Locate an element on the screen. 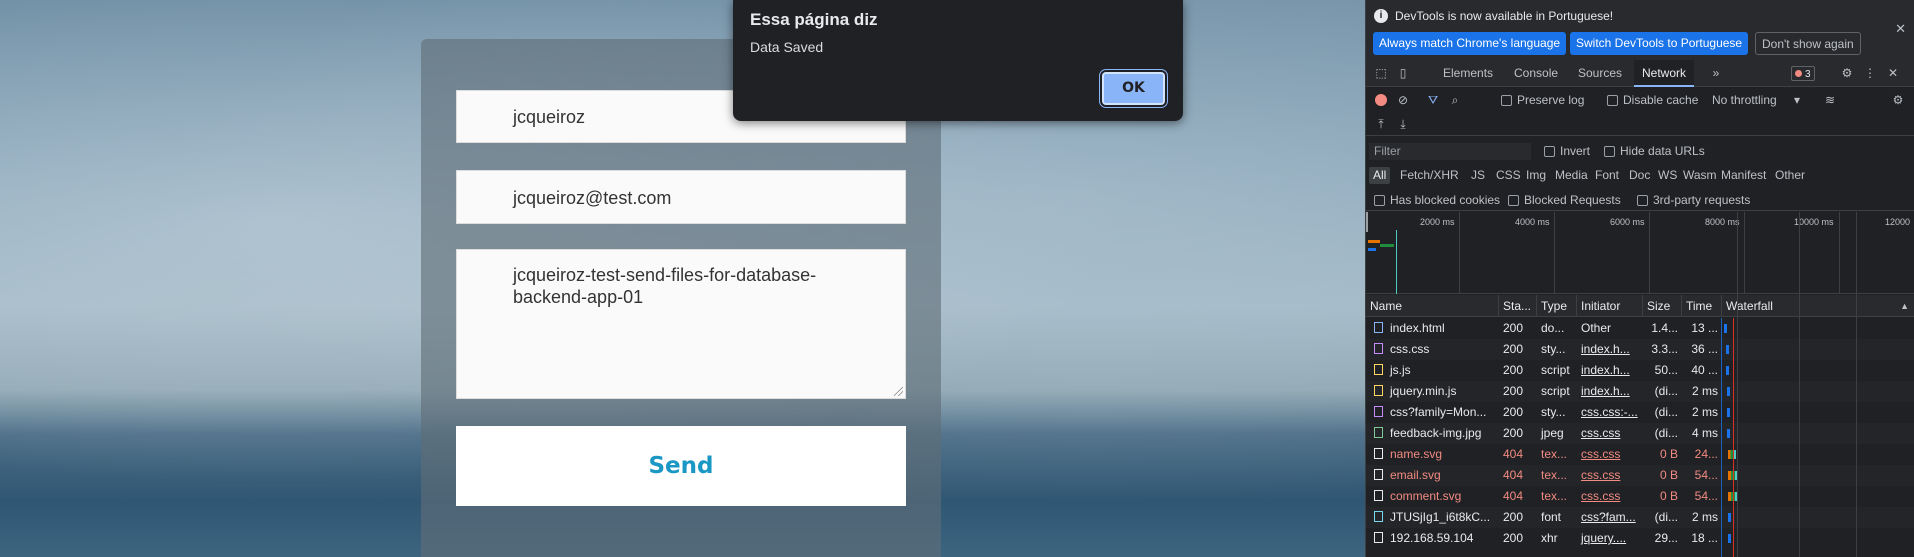 This screenshot has width=1914, height=557. dialog-ok-button: OK is located at coordinates (1133, 88).